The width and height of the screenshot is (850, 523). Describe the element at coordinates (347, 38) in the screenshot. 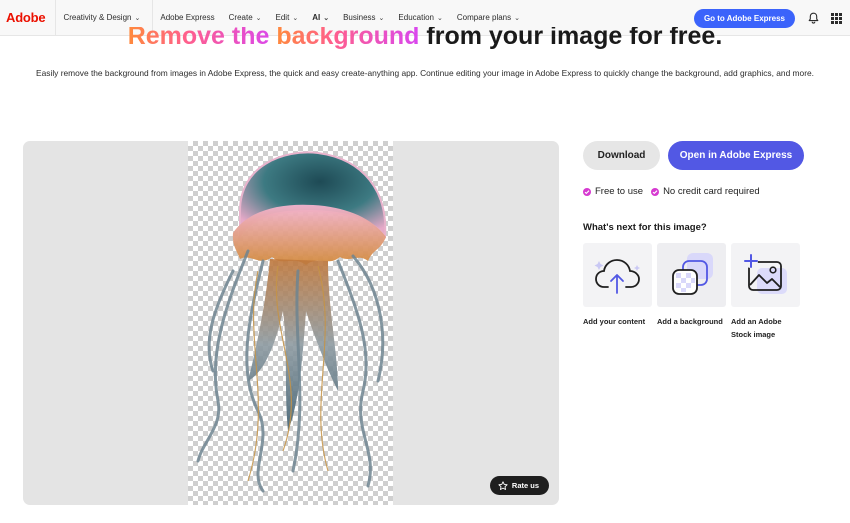

I see `title-highlight-background: background` at that location.